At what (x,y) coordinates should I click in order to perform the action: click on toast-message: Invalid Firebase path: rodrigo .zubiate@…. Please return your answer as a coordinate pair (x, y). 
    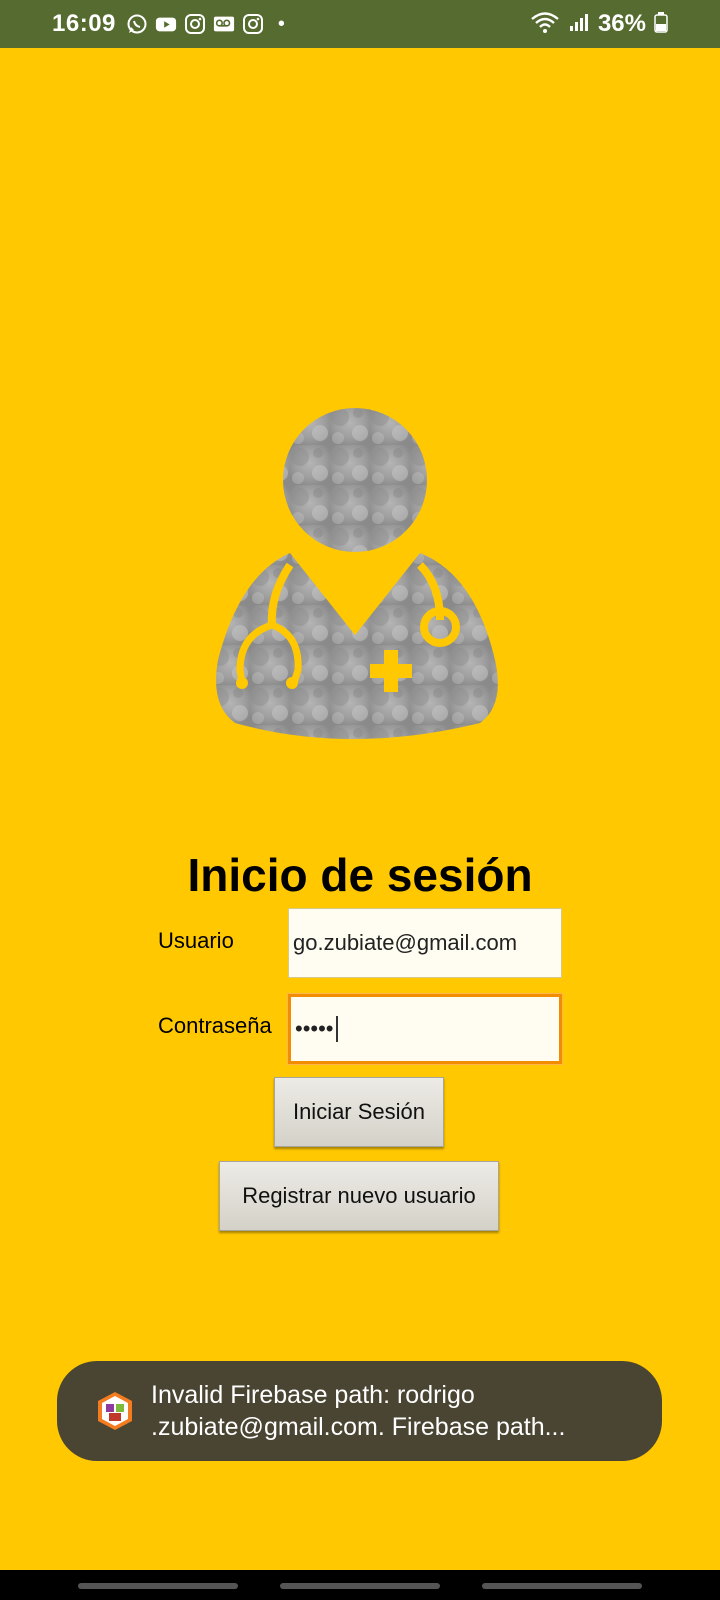
    Looking at the image, I should click on (359, 1411).